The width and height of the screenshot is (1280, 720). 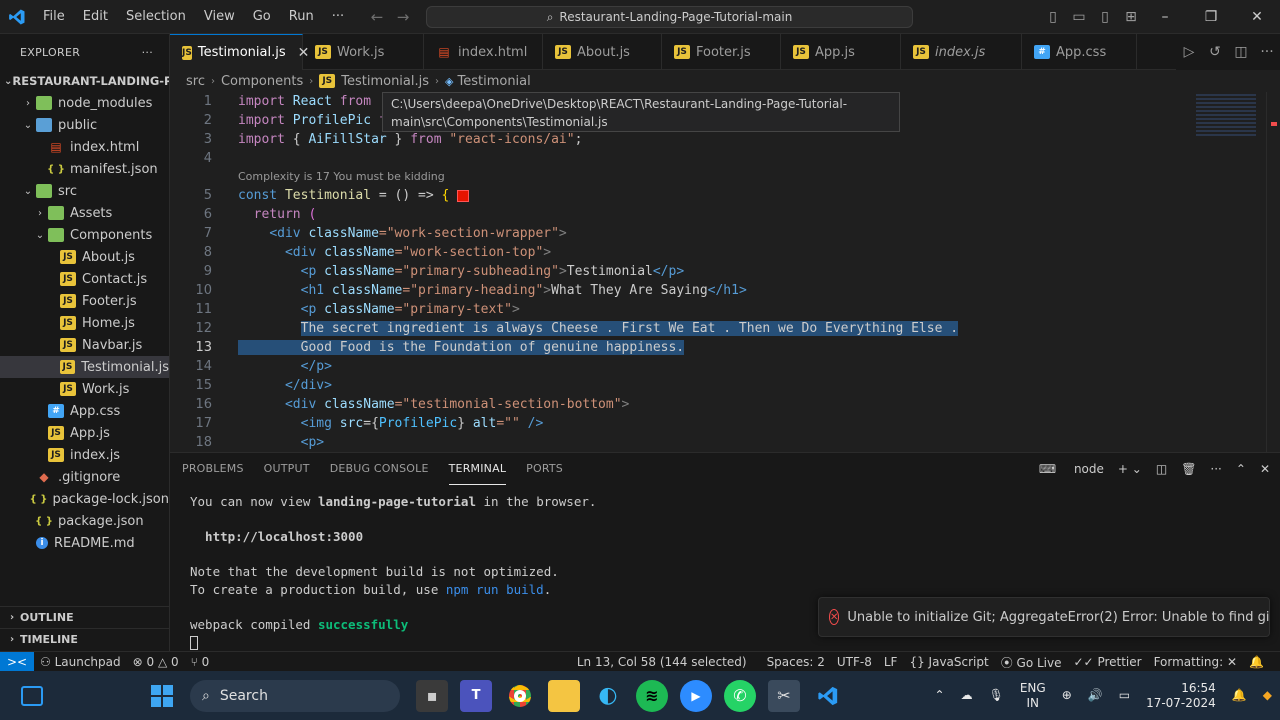 I want to click on cursor-position: Ln 13, Col 58 (144 selected), so click(x=662, y=662).